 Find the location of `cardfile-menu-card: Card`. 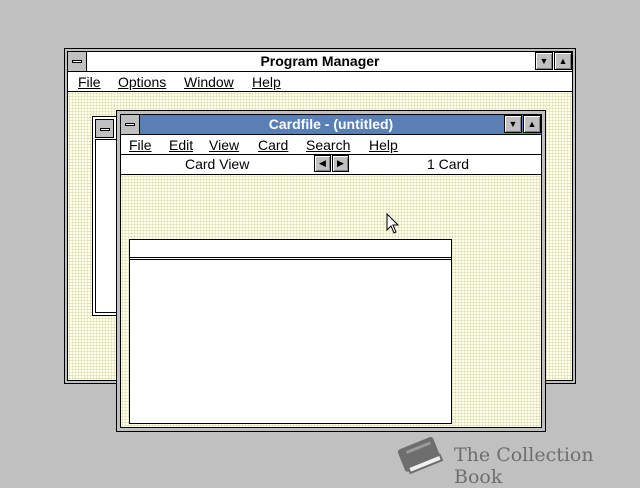

cardfile-menu-card: Card is located at coordinates (273, 145).